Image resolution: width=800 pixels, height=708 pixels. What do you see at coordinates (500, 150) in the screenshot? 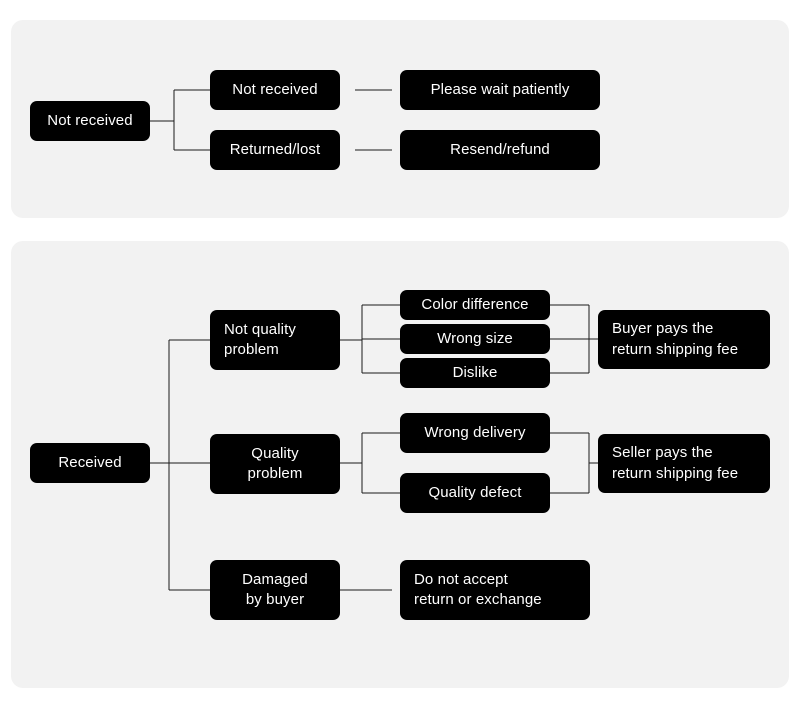
I see `node-outcome-resend-refund: Resend/refund` at bounding box center [500, 150].